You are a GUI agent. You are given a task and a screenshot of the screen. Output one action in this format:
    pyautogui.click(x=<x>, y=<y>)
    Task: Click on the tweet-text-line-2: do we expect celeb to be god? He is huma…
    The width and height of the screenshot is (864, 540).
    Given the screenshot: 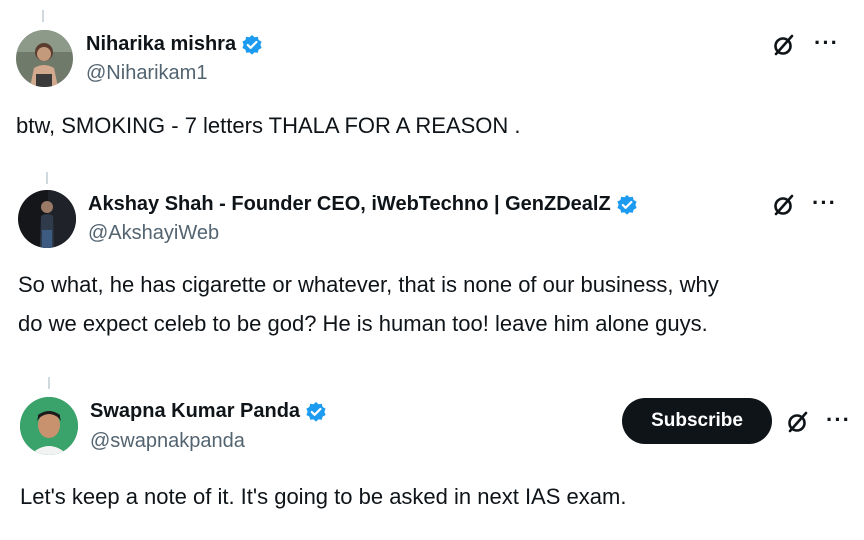 What is the action you would take?
    pyautogui.click(x=363, y=323)
    